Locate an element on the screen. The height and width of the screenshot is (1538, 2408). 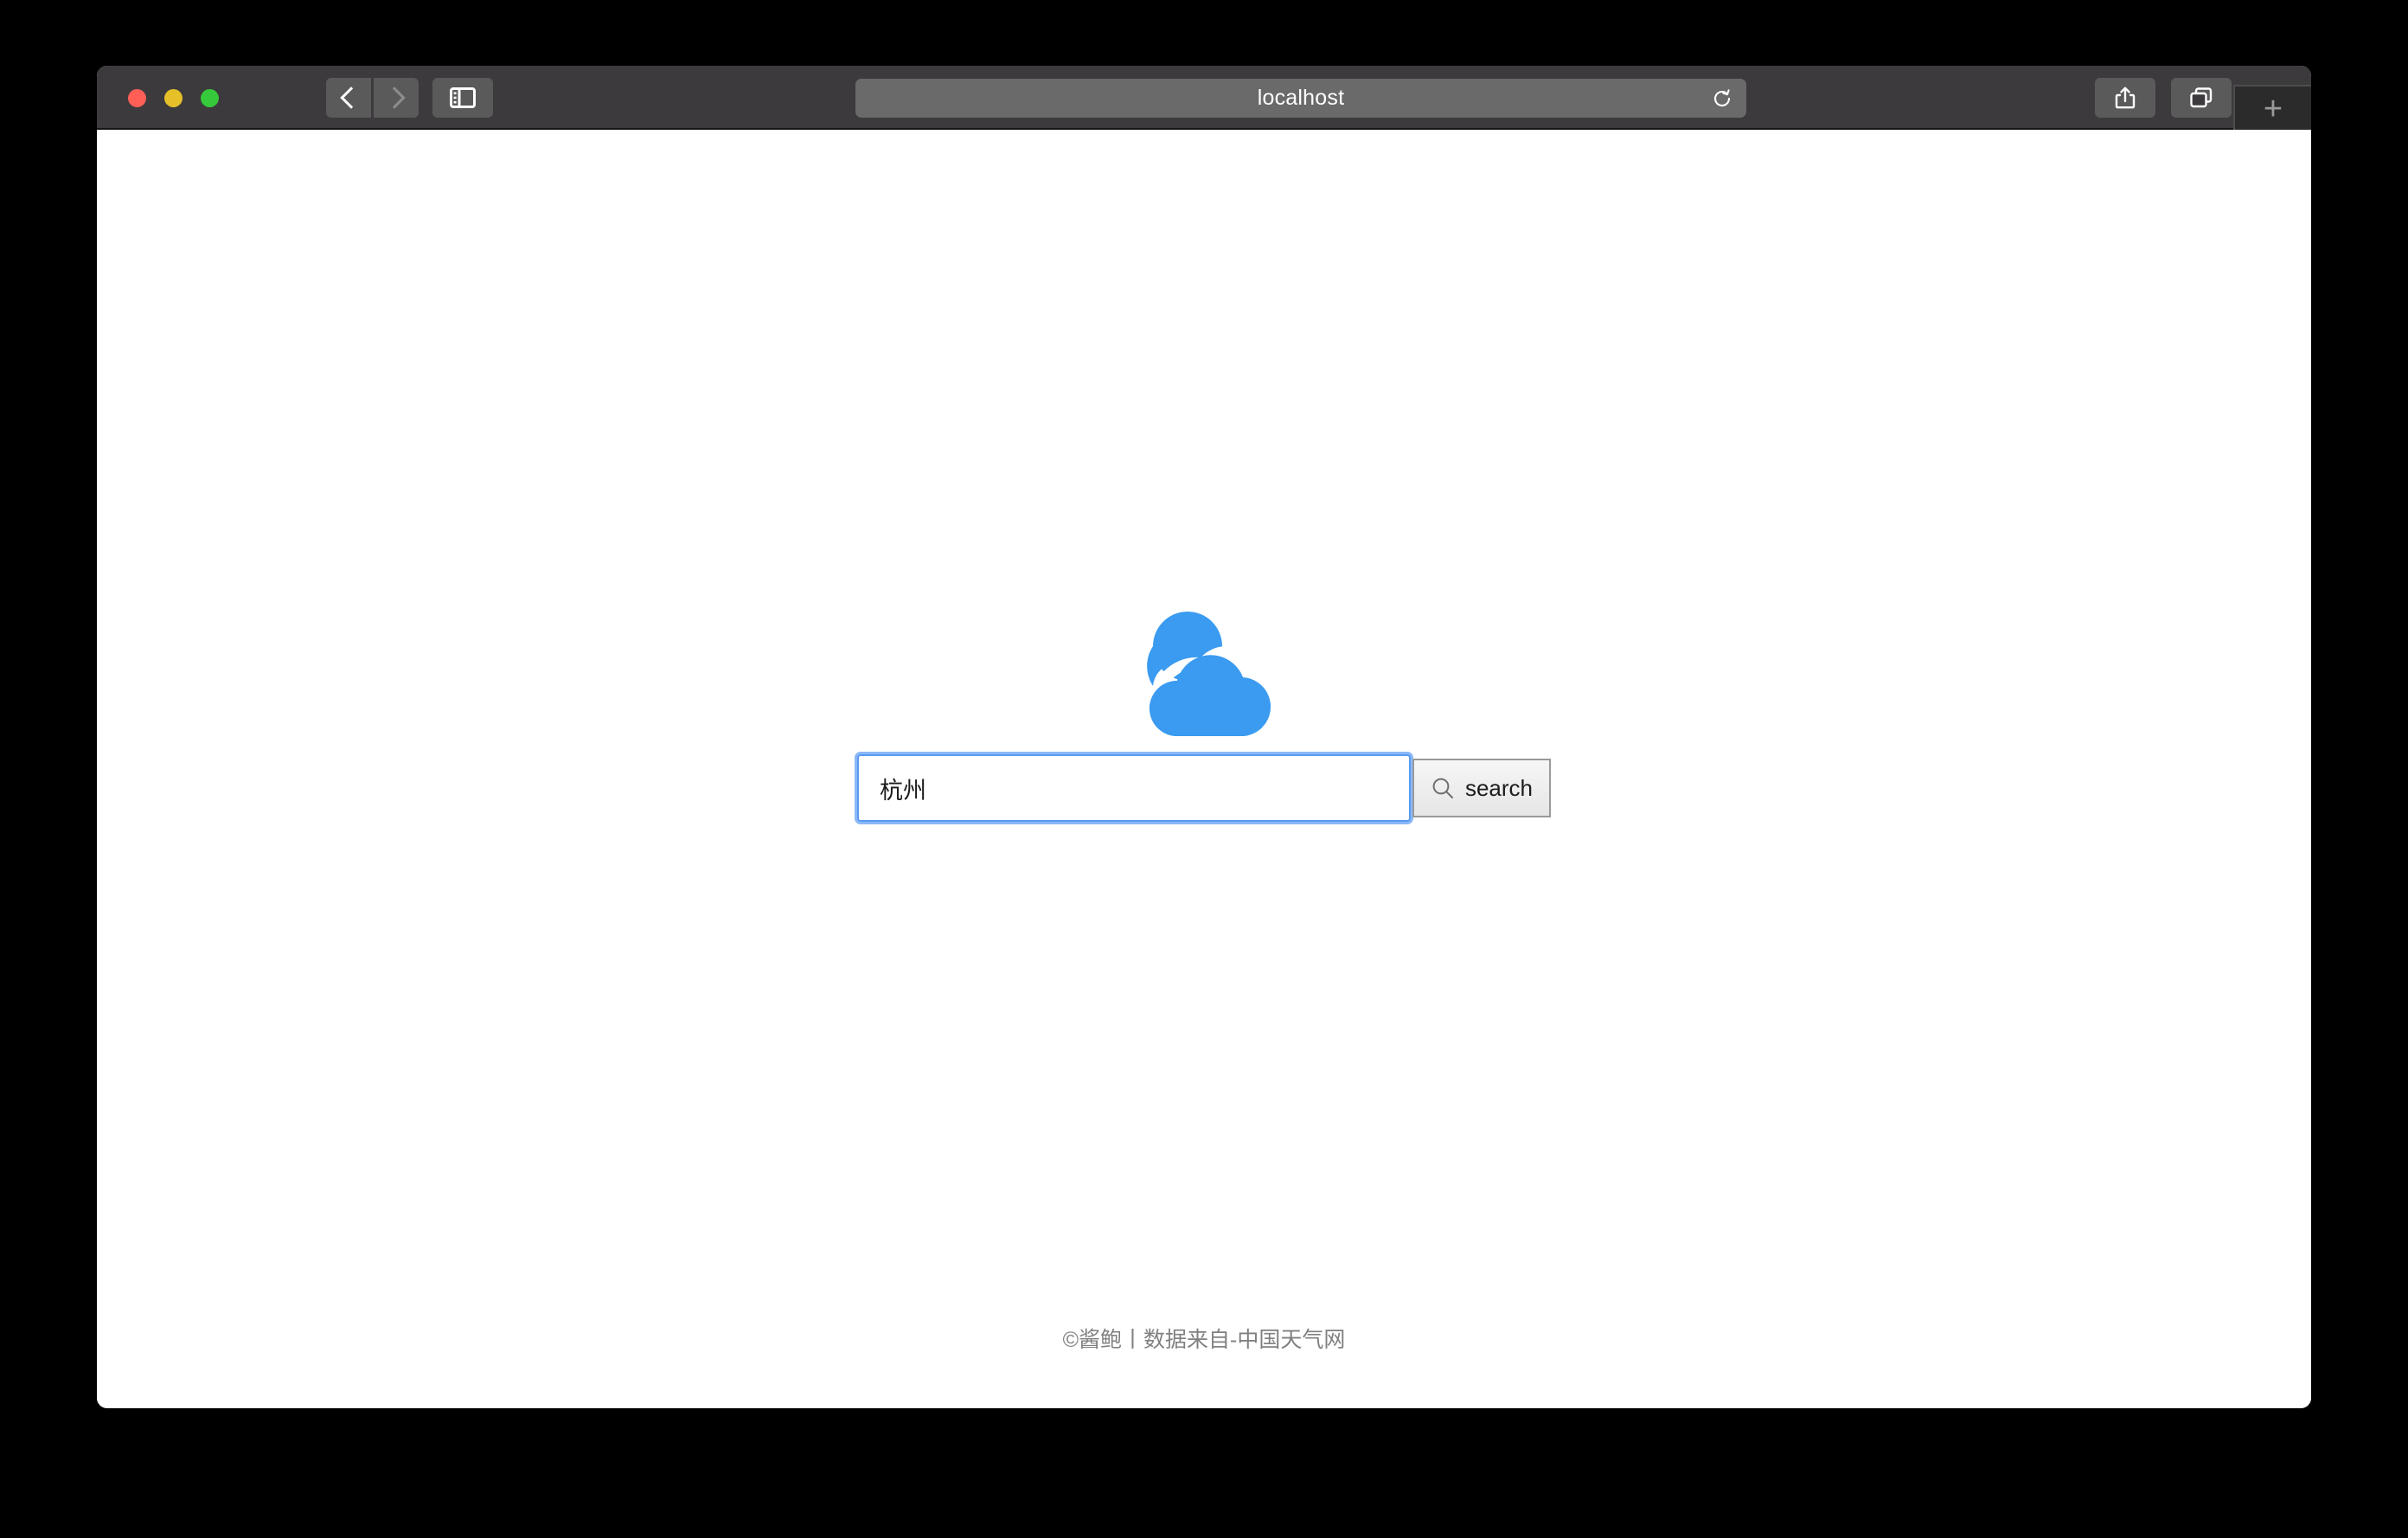
address-bar-url: localhost is located at coordinates (1301, 98).